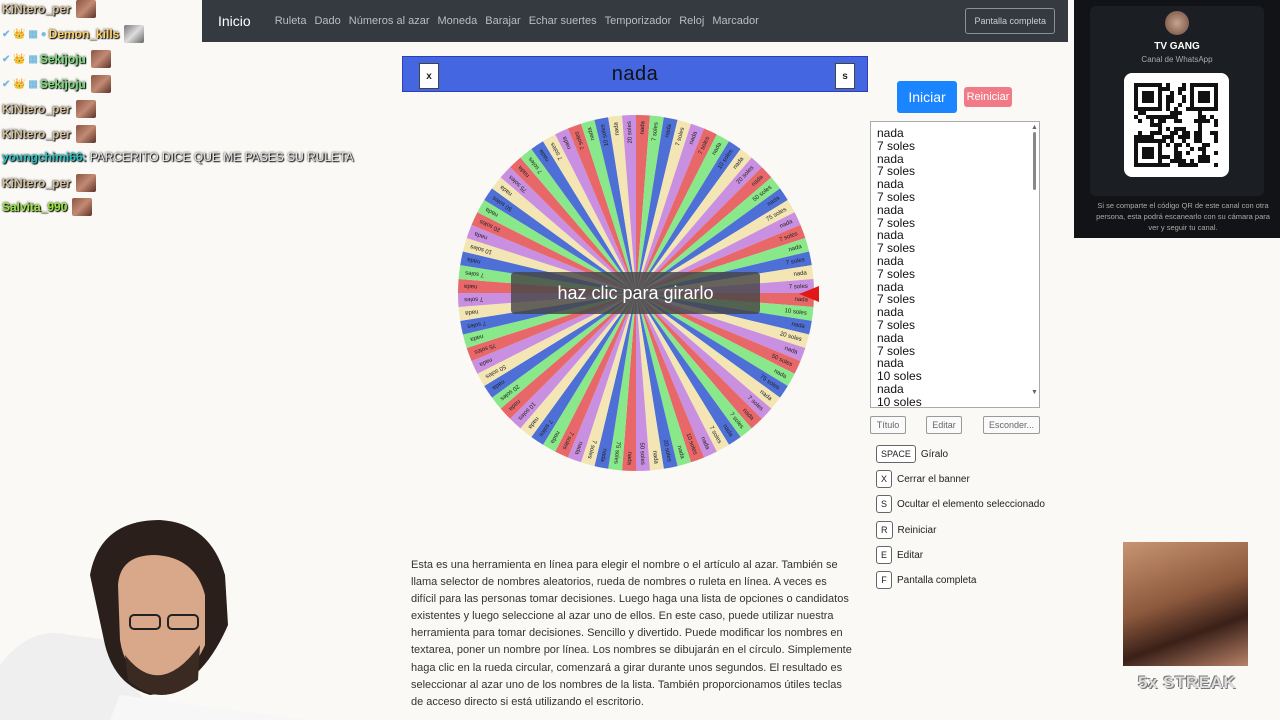  Describe the element at coordinates (927, 97) in the screenshot. I see `start-button: Iniciar` at that location.